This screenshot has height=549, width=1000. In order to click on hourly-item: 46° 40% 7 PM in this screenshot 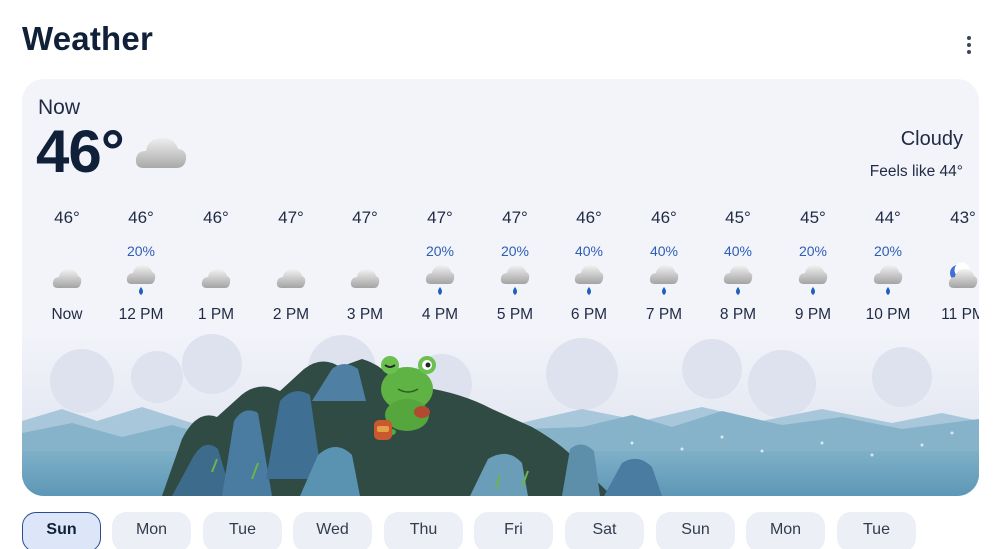, I will do `click(664, 268)`.